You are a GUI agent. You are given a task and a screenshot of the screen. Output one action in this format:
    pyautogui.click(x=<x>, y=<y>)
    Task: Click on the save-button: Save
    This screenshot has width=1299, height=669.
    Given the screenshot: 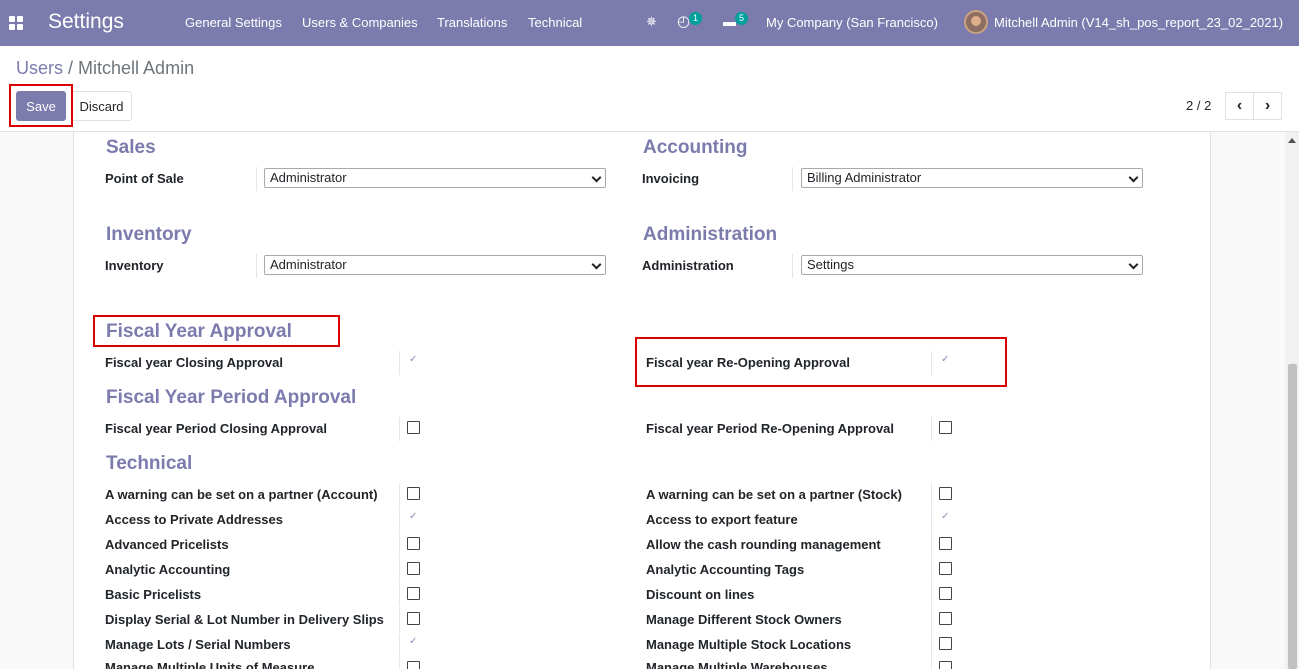 What is the action you would take?
    pyautogui.click(x=41, y=106)
    